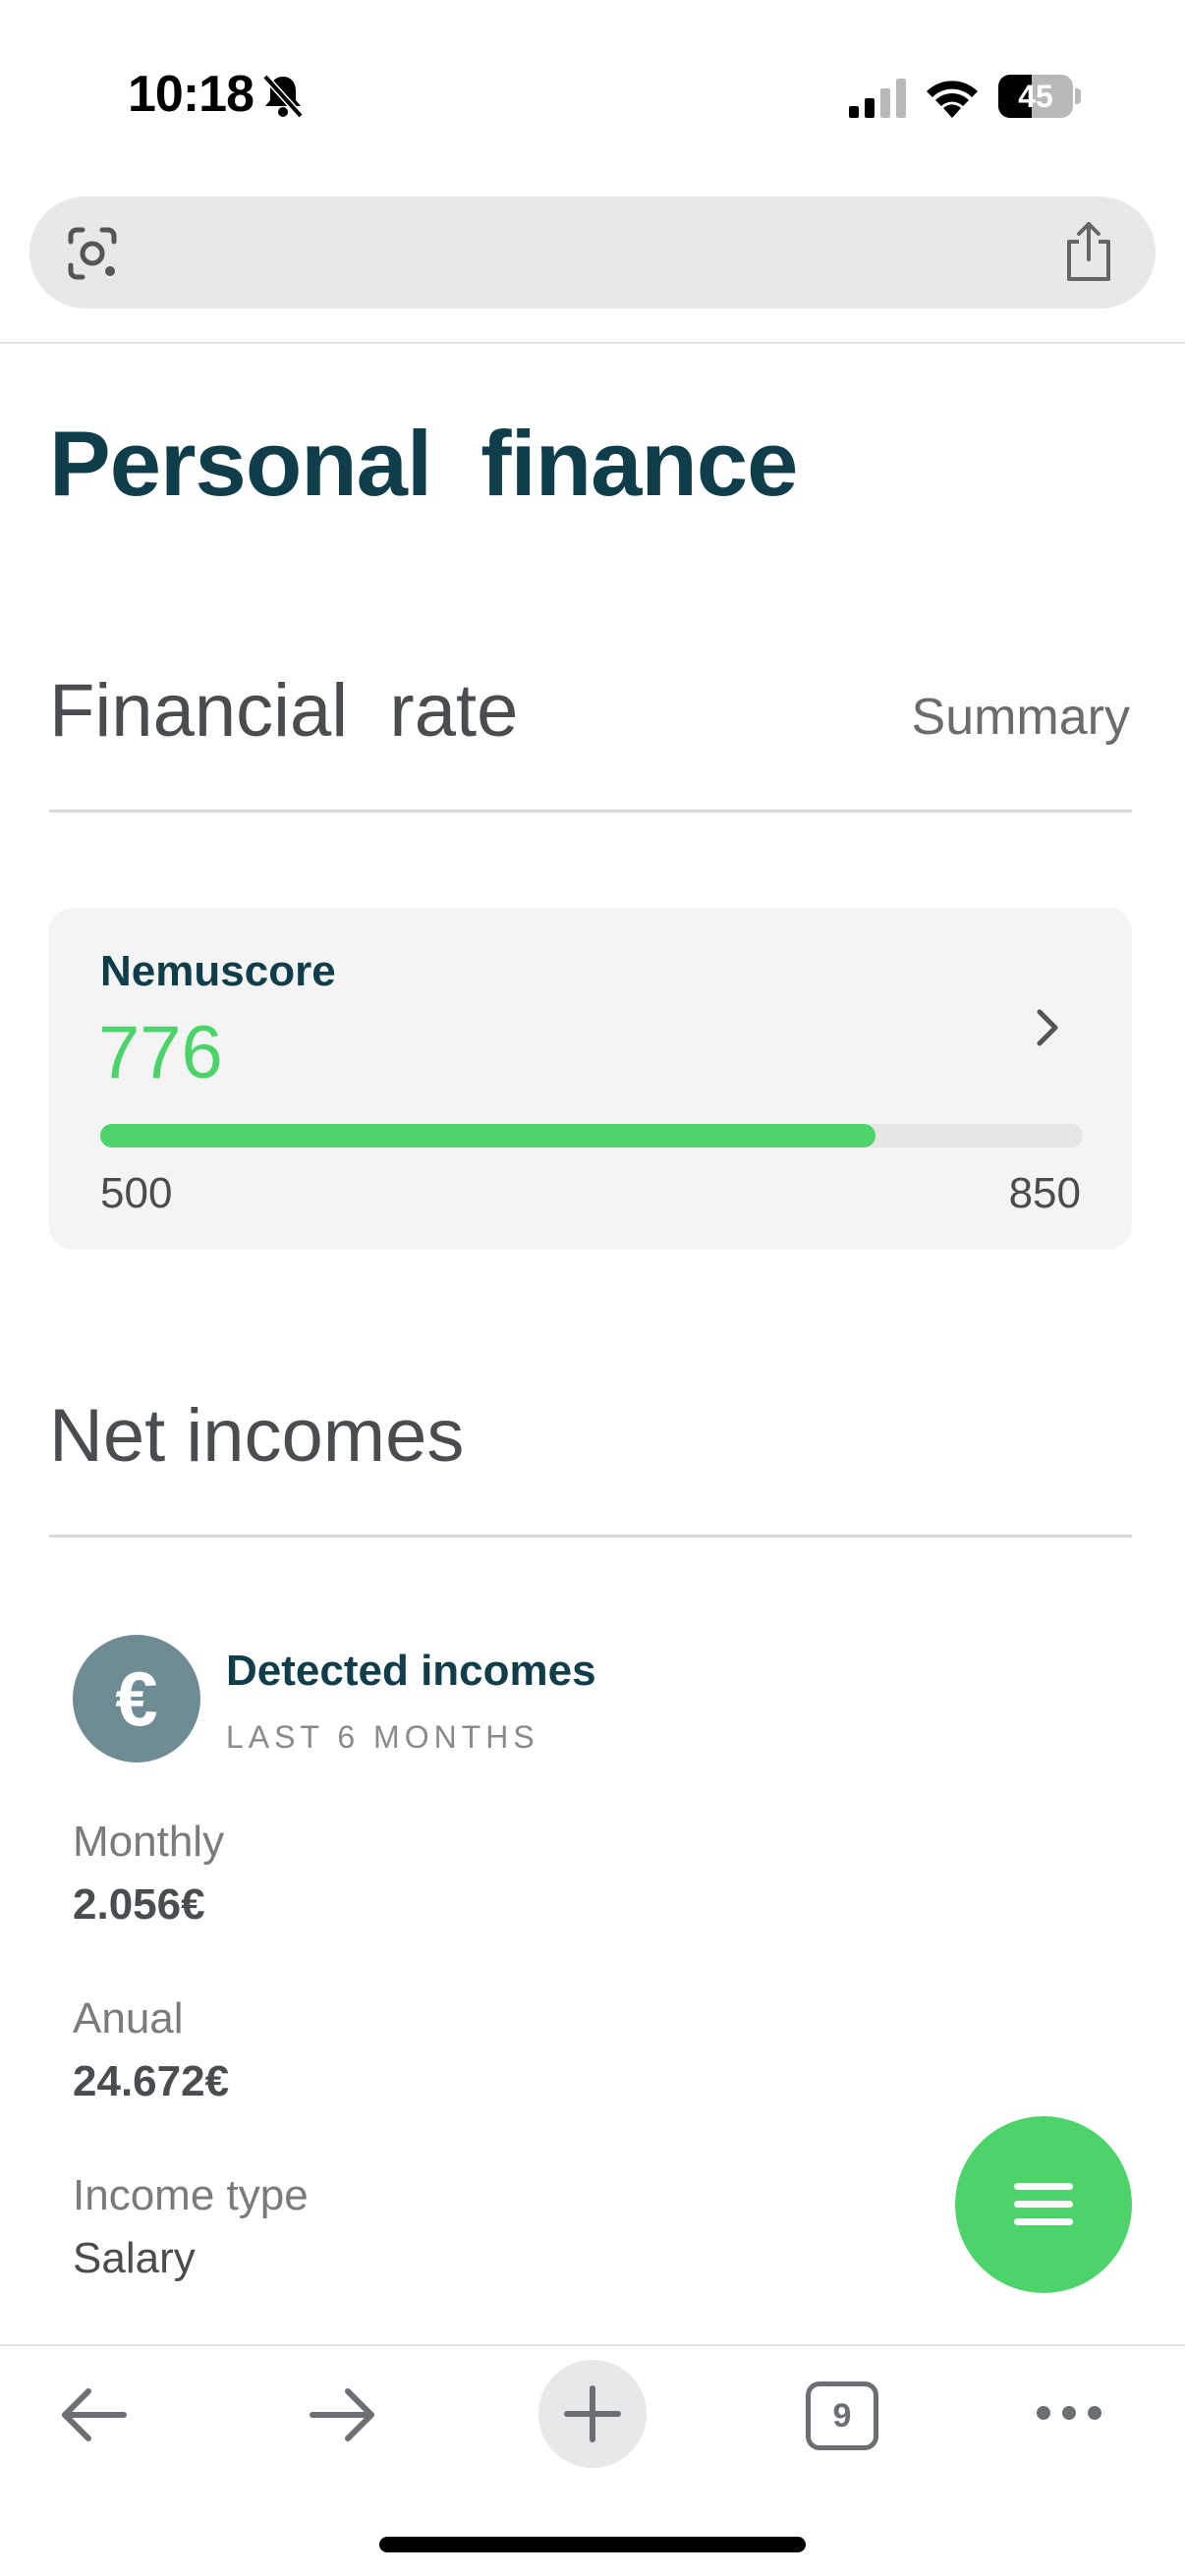  What do you see at coordinates (342, 2414) in the screenshot?
I see `arrow-right-icon` at bounding box center [342, 2414].